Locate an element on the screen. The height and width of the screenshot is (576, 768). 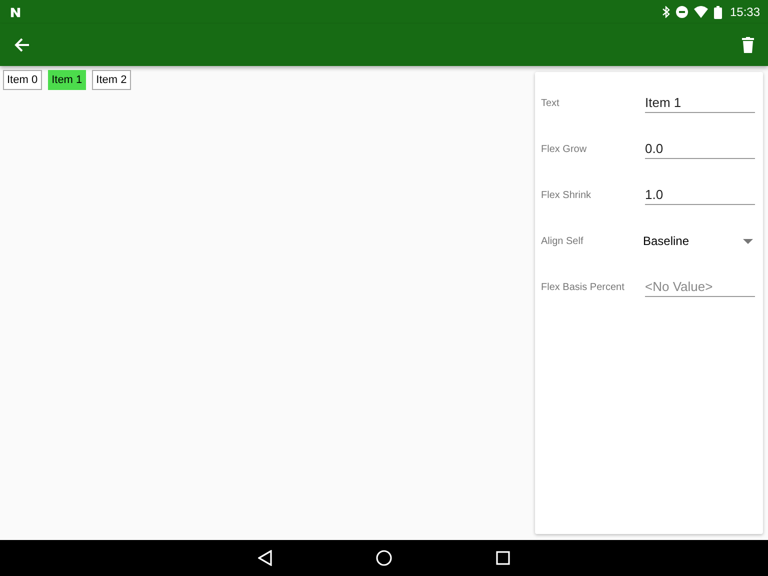
clock-time: 15:33 is located at coordinates (745, 12).